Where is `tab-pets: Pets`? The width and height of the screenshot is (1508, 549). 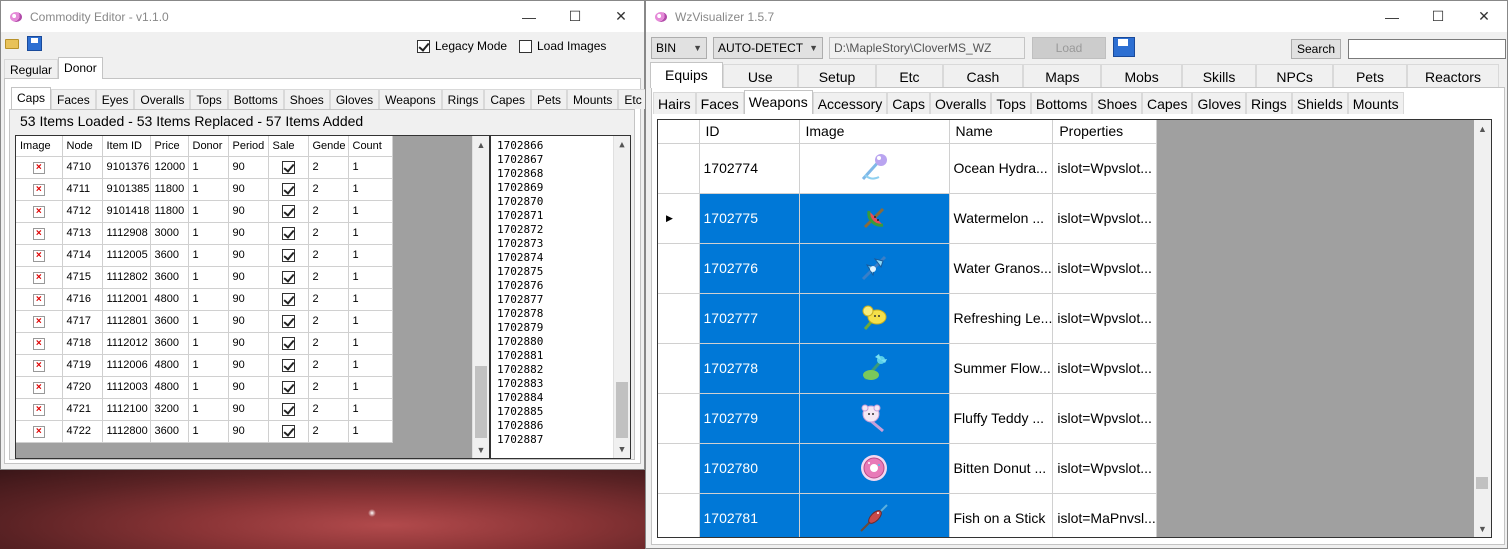 tab-pets: Pets is located at coordinates (549, 99).